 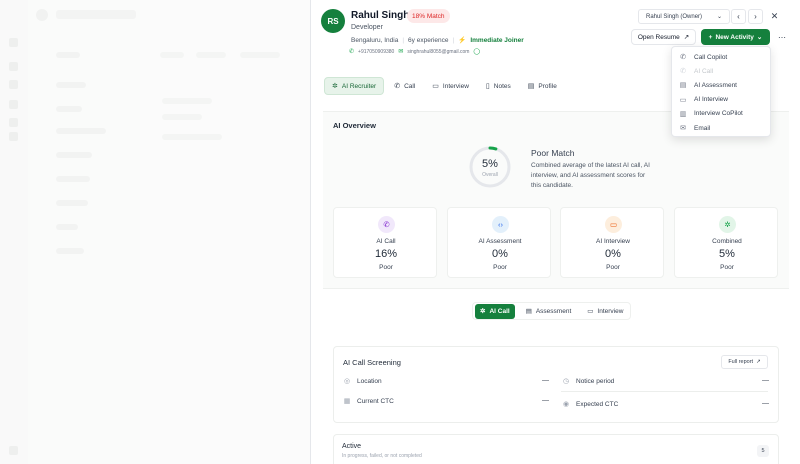 I want to click on field-location: ◎ Location, so click(x=362, y=381).